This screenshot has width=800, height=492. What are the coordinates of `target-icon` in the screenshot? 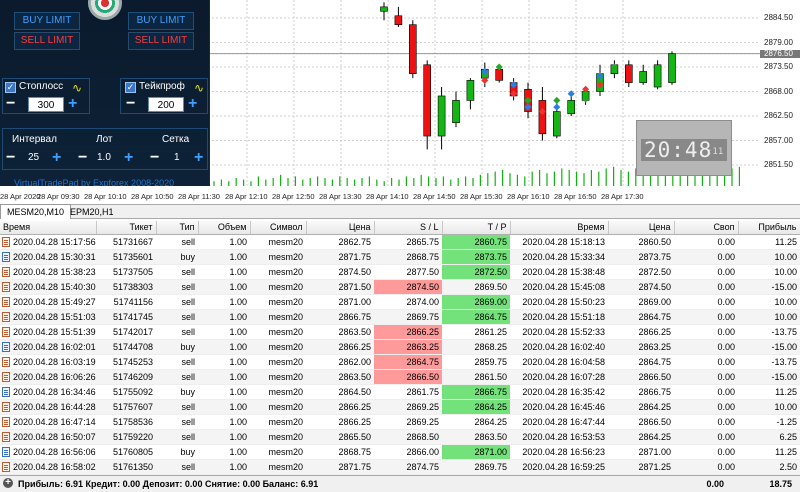 It's located at (105, 10).